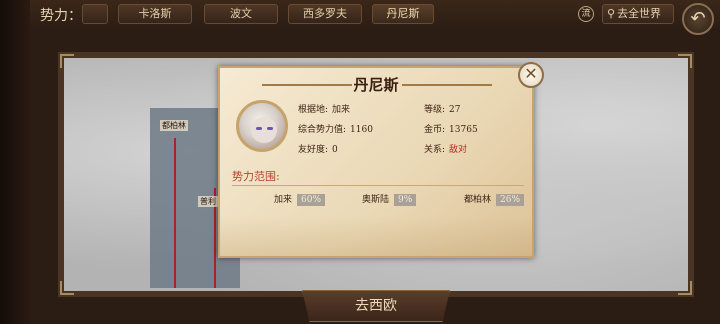 This screenshot has height=324, width=720. I want to click on territory-percent: 9%, so click(405, 200).